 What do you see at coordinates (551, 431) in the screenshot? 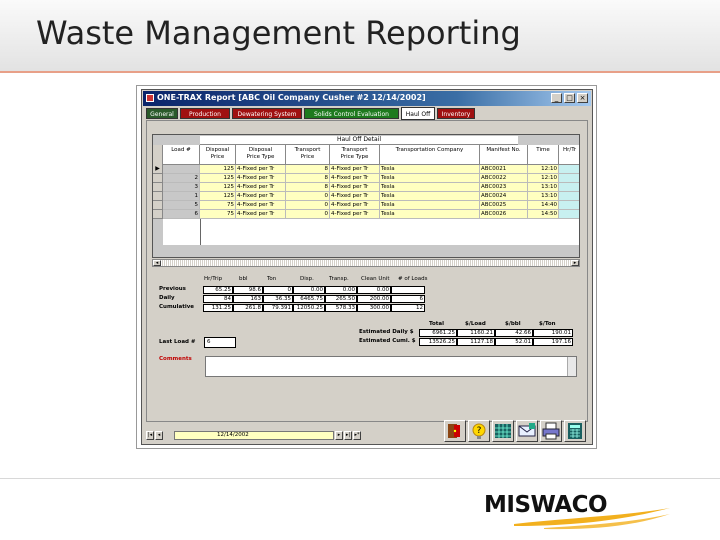
I see `print-icon` at bounding box center [551, 431].